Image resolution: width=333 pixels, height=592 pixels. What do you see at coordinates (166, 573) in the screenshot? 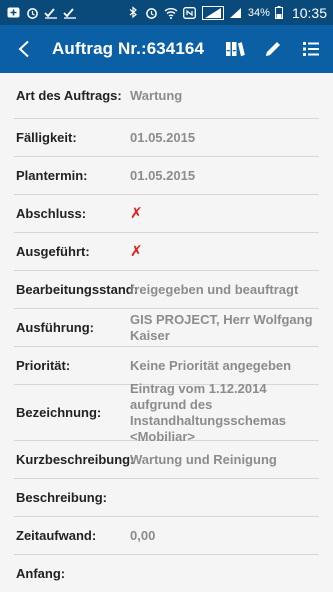
I see `detail-row-anfang: Anfang:` at bounding box center [166, 573].